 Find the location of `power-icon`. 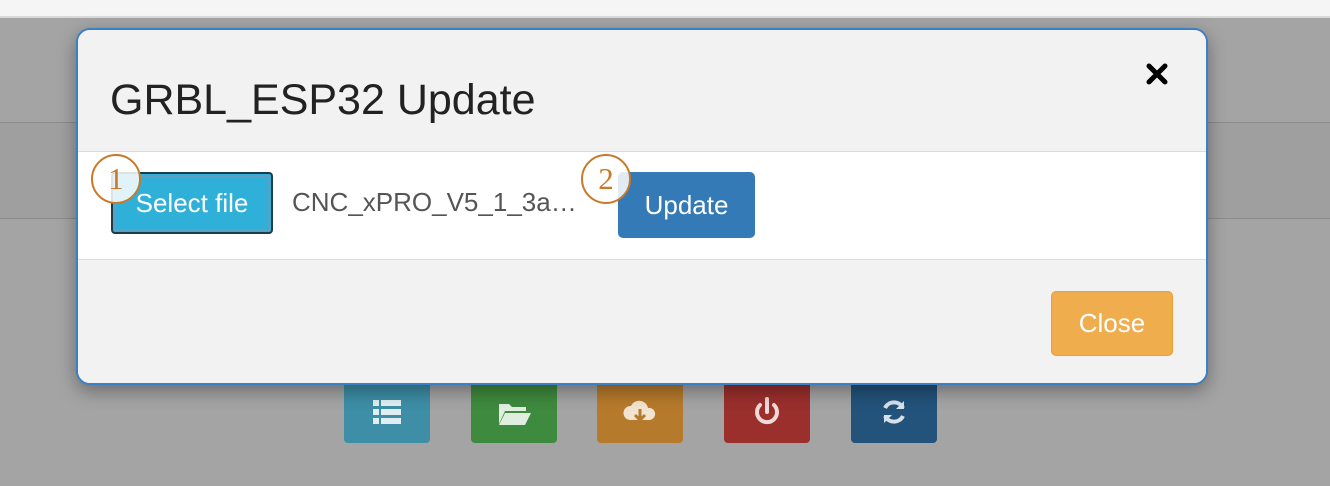

power-icon is located at coordinates (767, 410).